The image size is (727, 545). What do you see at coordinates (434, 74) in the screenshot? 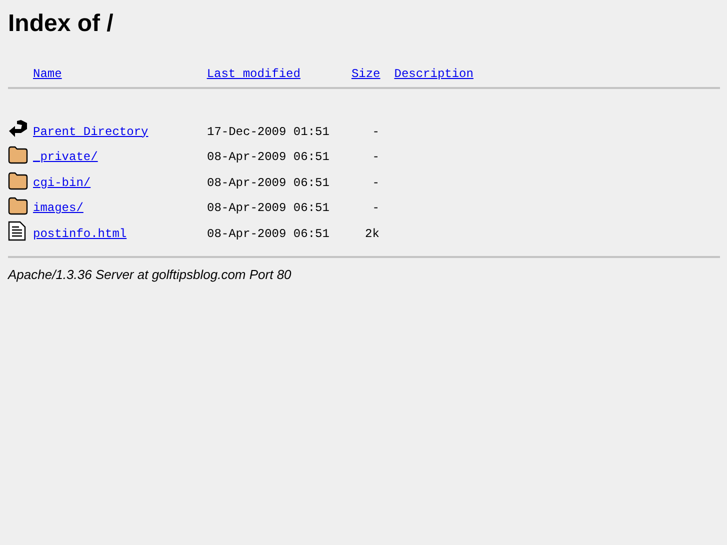
I see `description-column-link: Description` at bounding box center [434, 74].